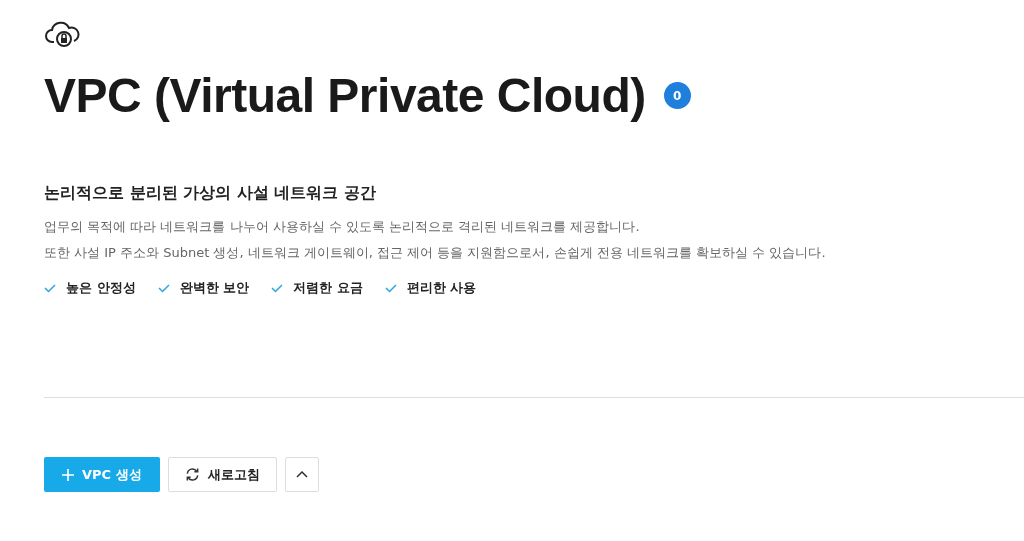 The width and height of the screenshot is (1024, 541). What do you see at coordinates (345, 95) in the screenshot?
I see `page-title: VPC (Virtual Private Cloud)` at bounding box center [345, 95].